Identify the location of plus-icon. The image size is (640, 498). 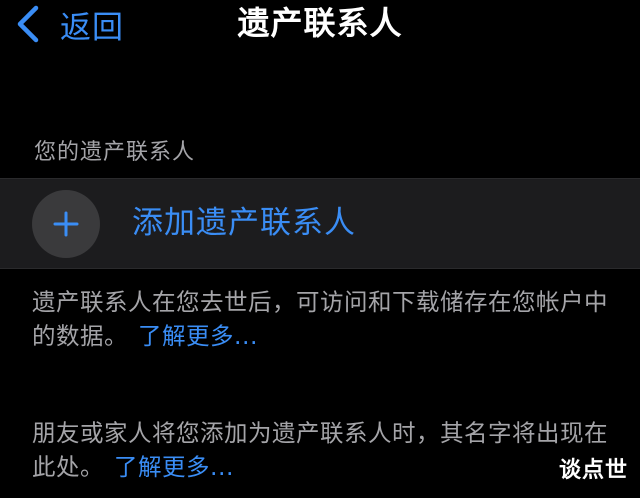
(66, 224).